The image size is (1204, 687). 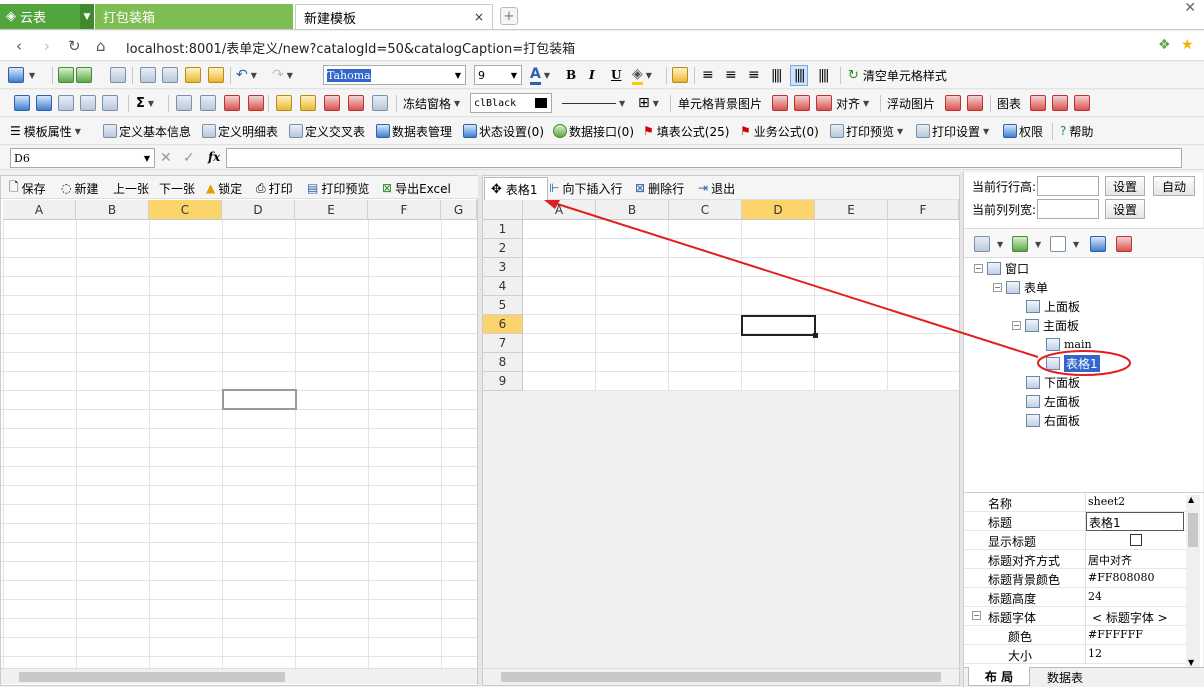 I want to click on left-h-scrollbar, so click(x=239, y=676).